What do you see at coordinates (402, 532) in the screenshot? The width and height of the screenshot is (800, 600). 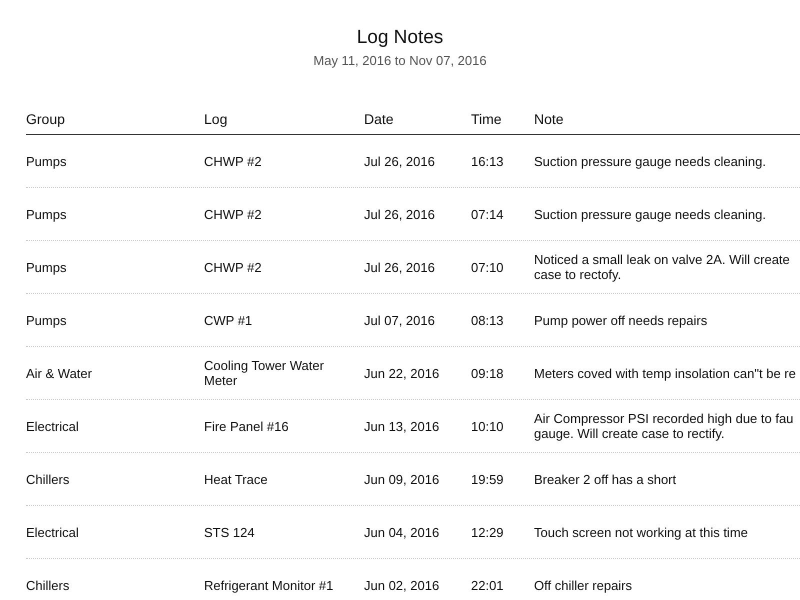 I see `table-cell-text: Jun 04, 2016` at bounding box center [402, 532].